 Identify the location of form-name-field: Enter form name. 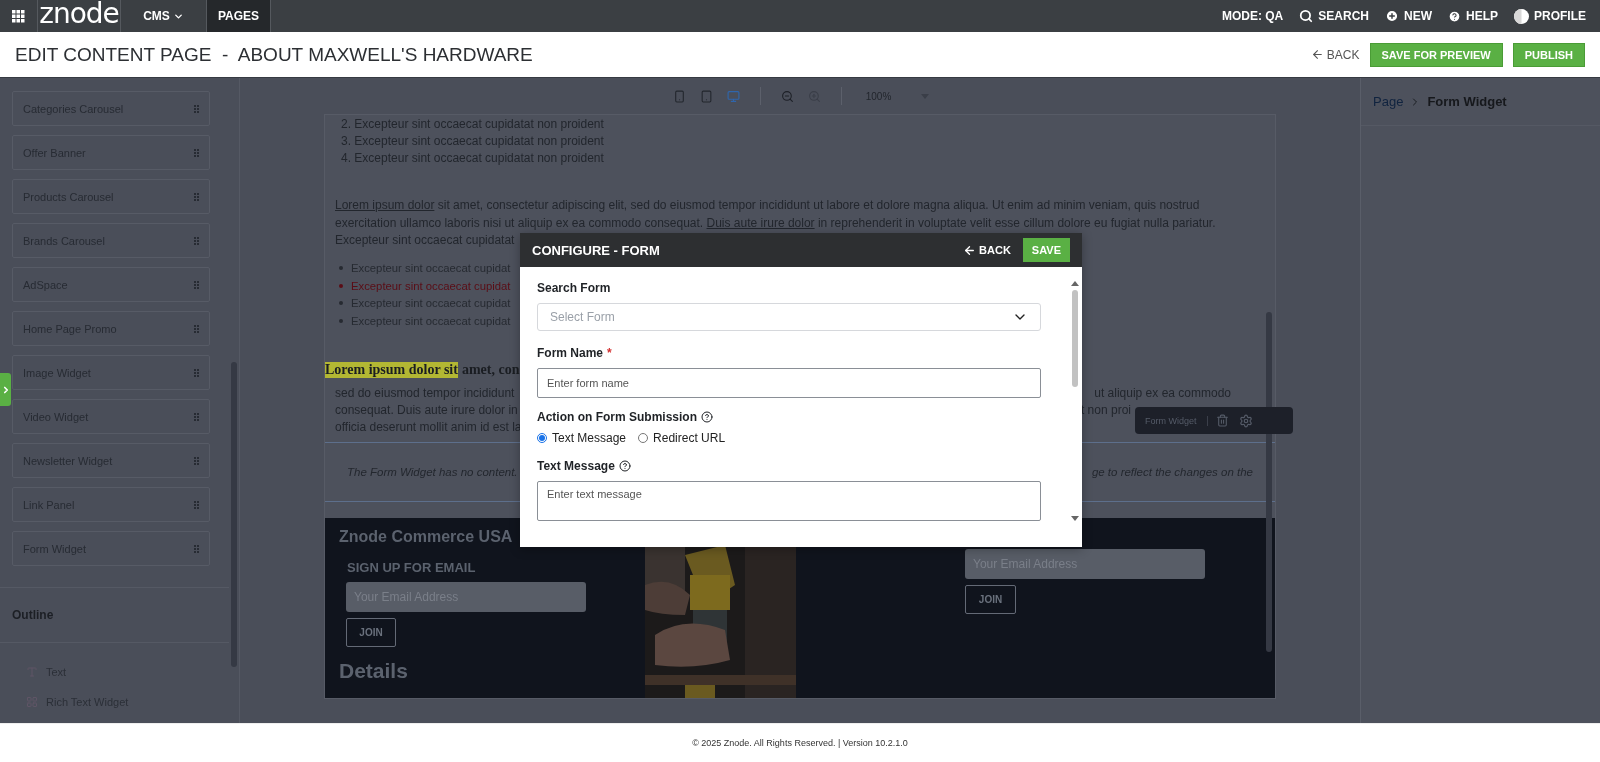
(789, 383).